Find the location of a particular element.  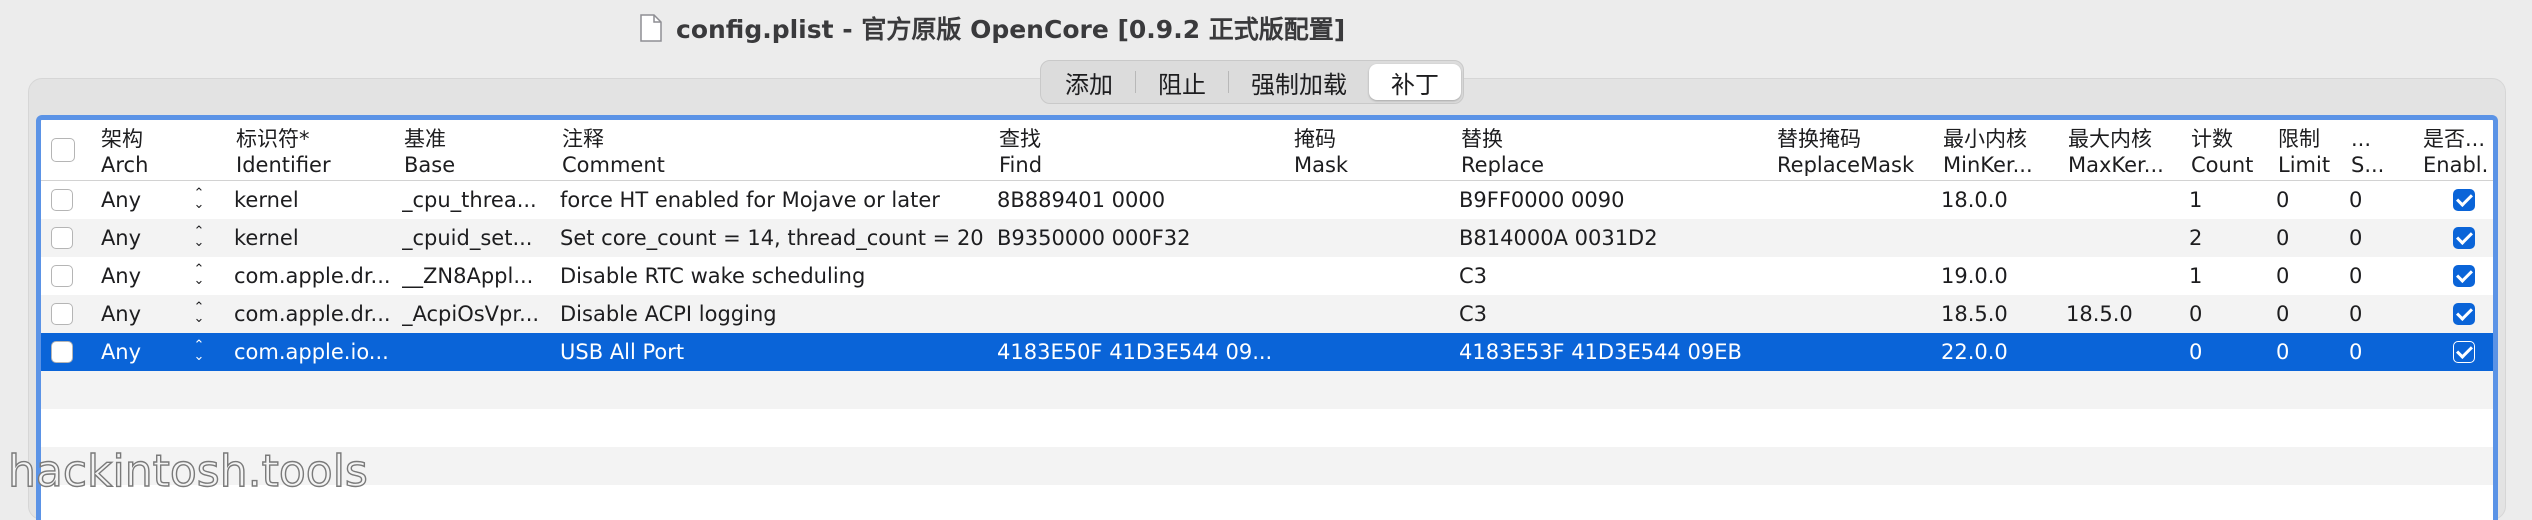

tab-force: 强制加载 is located at coordinates (1299, 82).